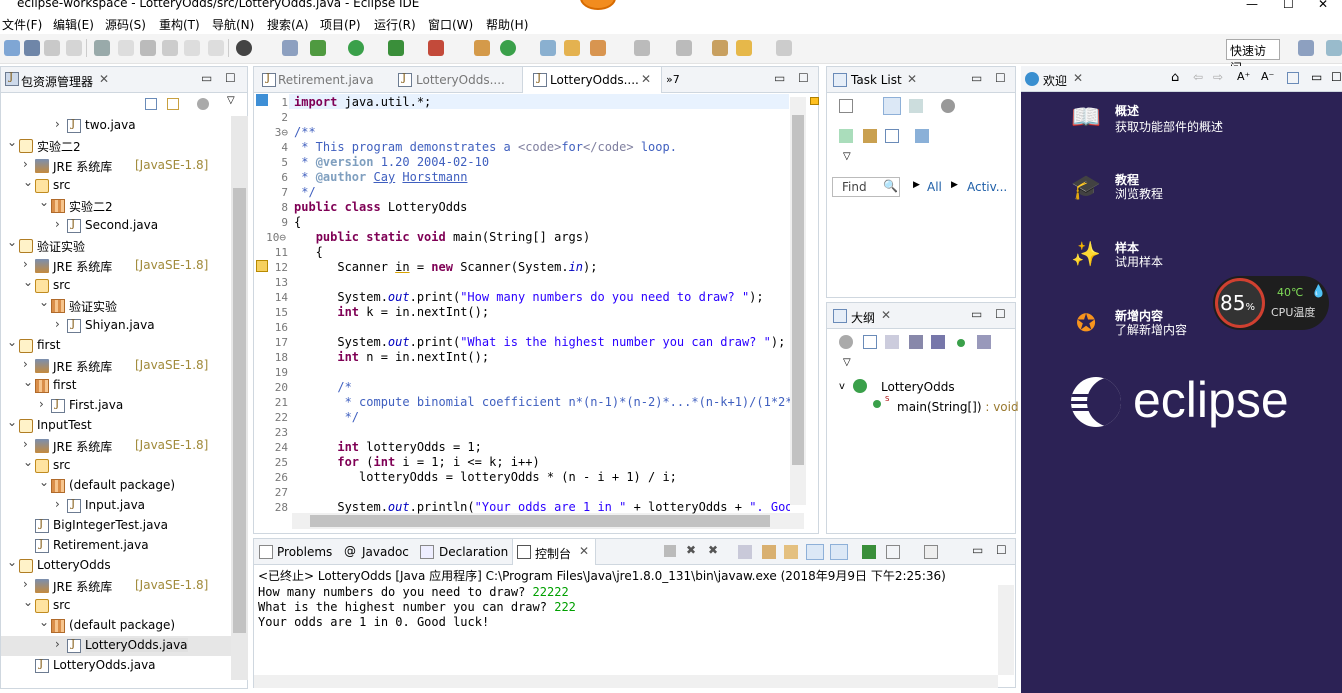 The height and width of the screenshot is (693, 1342). I want to click on close-button: ✕, so click(1323, 5).